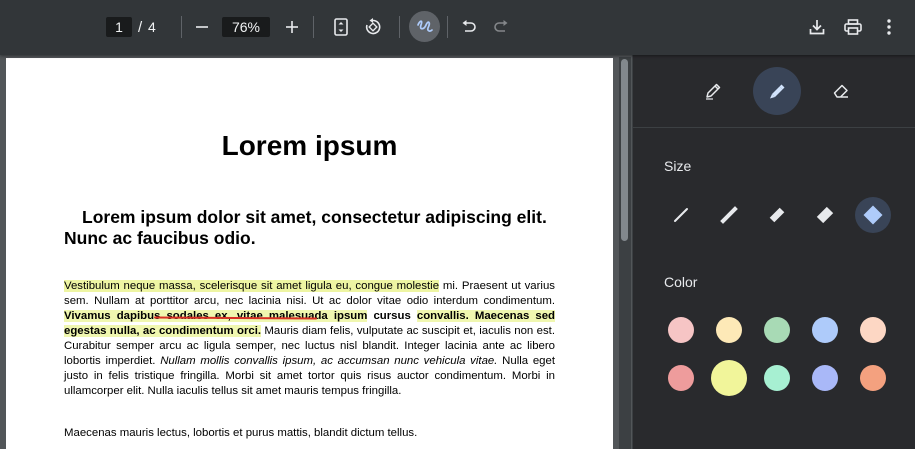 This screenshot has width=915, height=449. I want to click on redo-icon, so click(501, 26).